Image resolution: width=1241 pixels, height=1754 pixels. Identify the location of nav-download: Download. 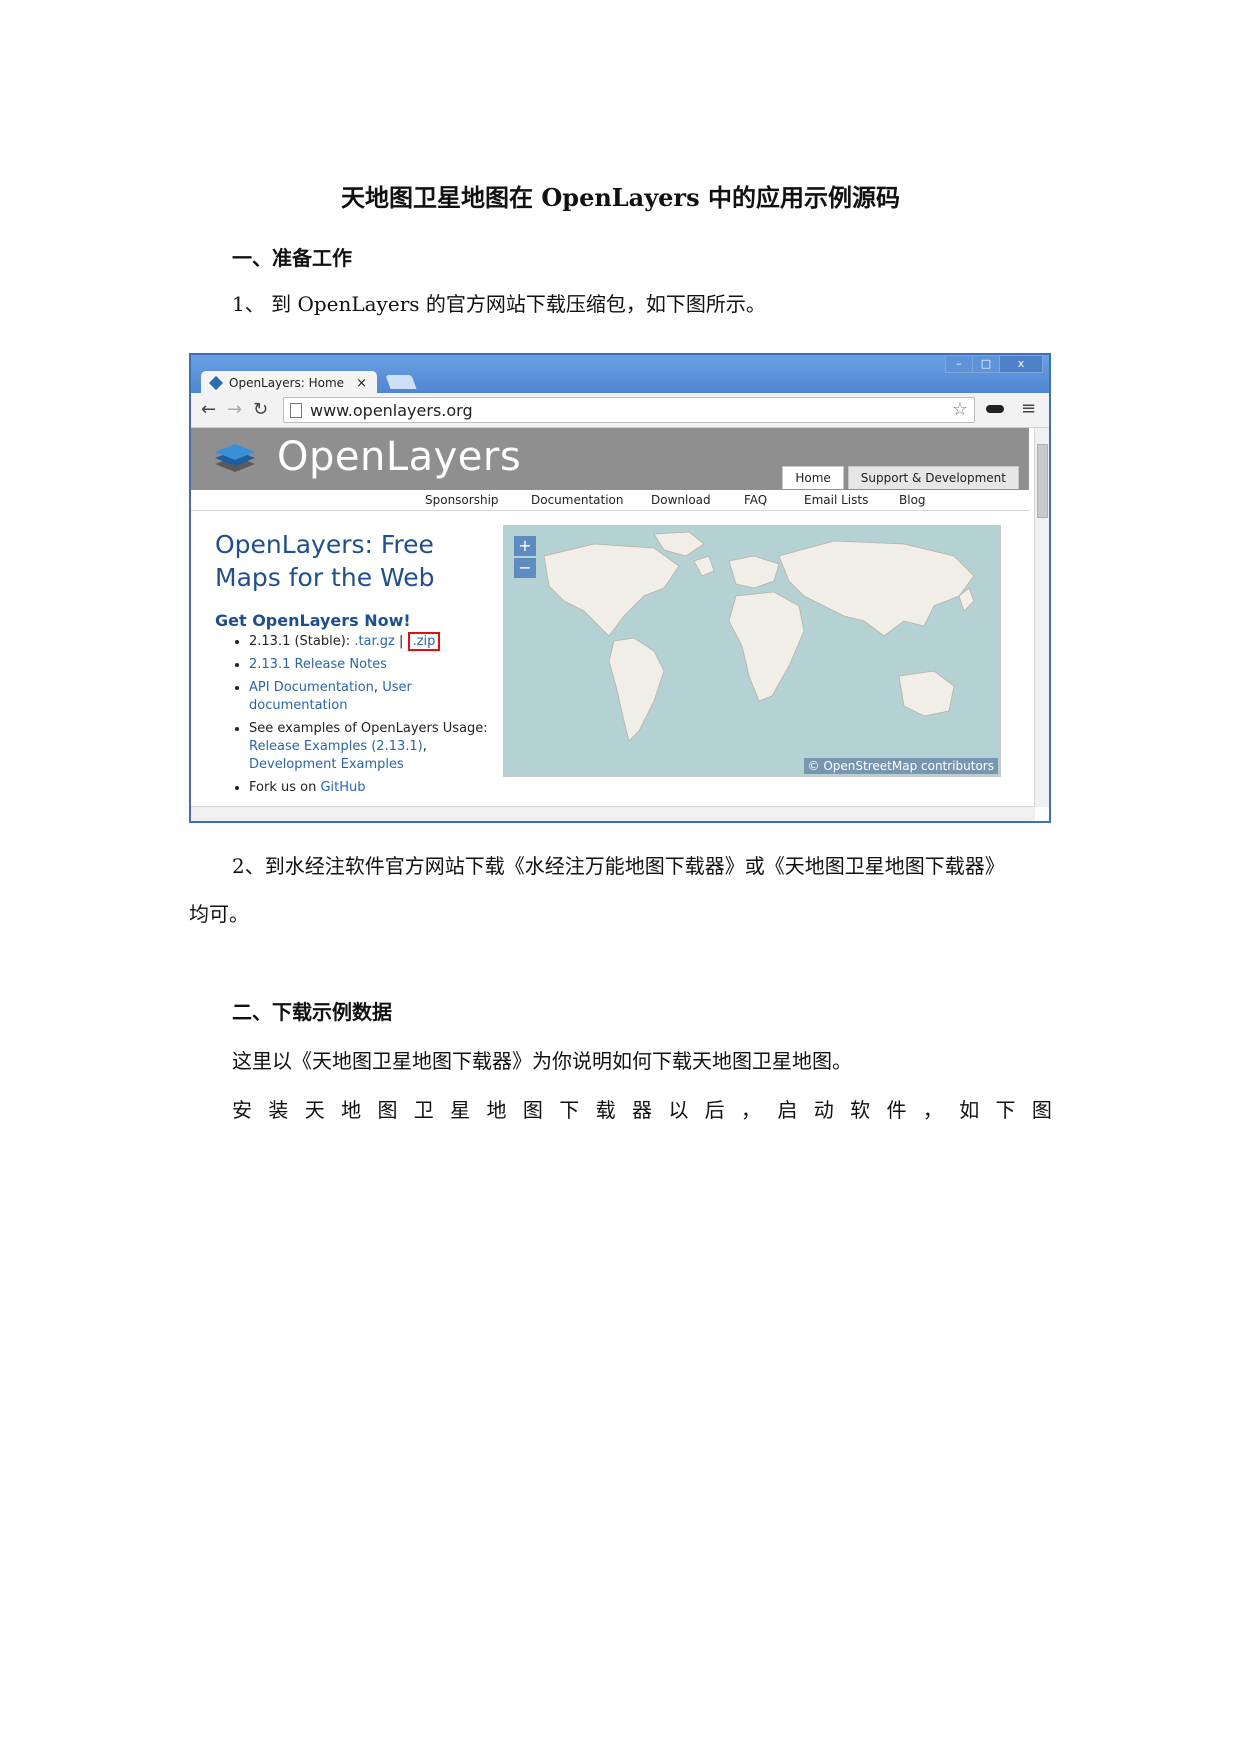
(681, 500).